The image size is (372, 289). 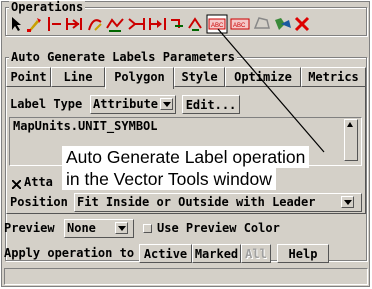 What do you see at coordinates (186, 157) in the screenshot?
I see `callout-text-line-1: Auto Generate Label operation` at bounding box center [186, 157].